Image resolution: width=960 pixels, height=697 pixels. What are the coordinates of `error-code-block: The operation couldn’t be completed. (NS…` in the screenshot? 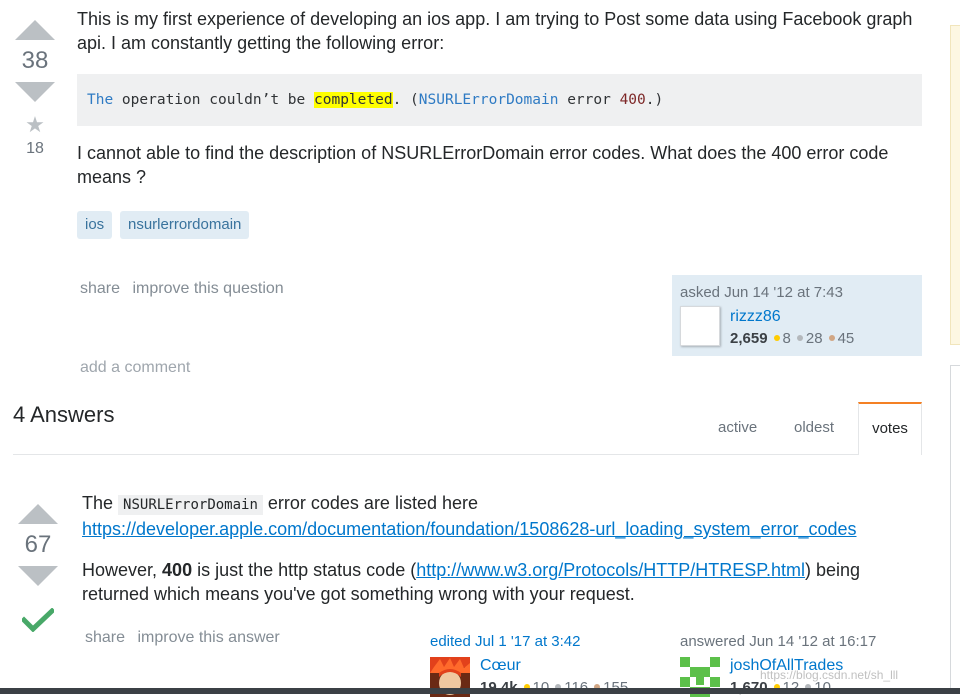 It's located at (499, 100).